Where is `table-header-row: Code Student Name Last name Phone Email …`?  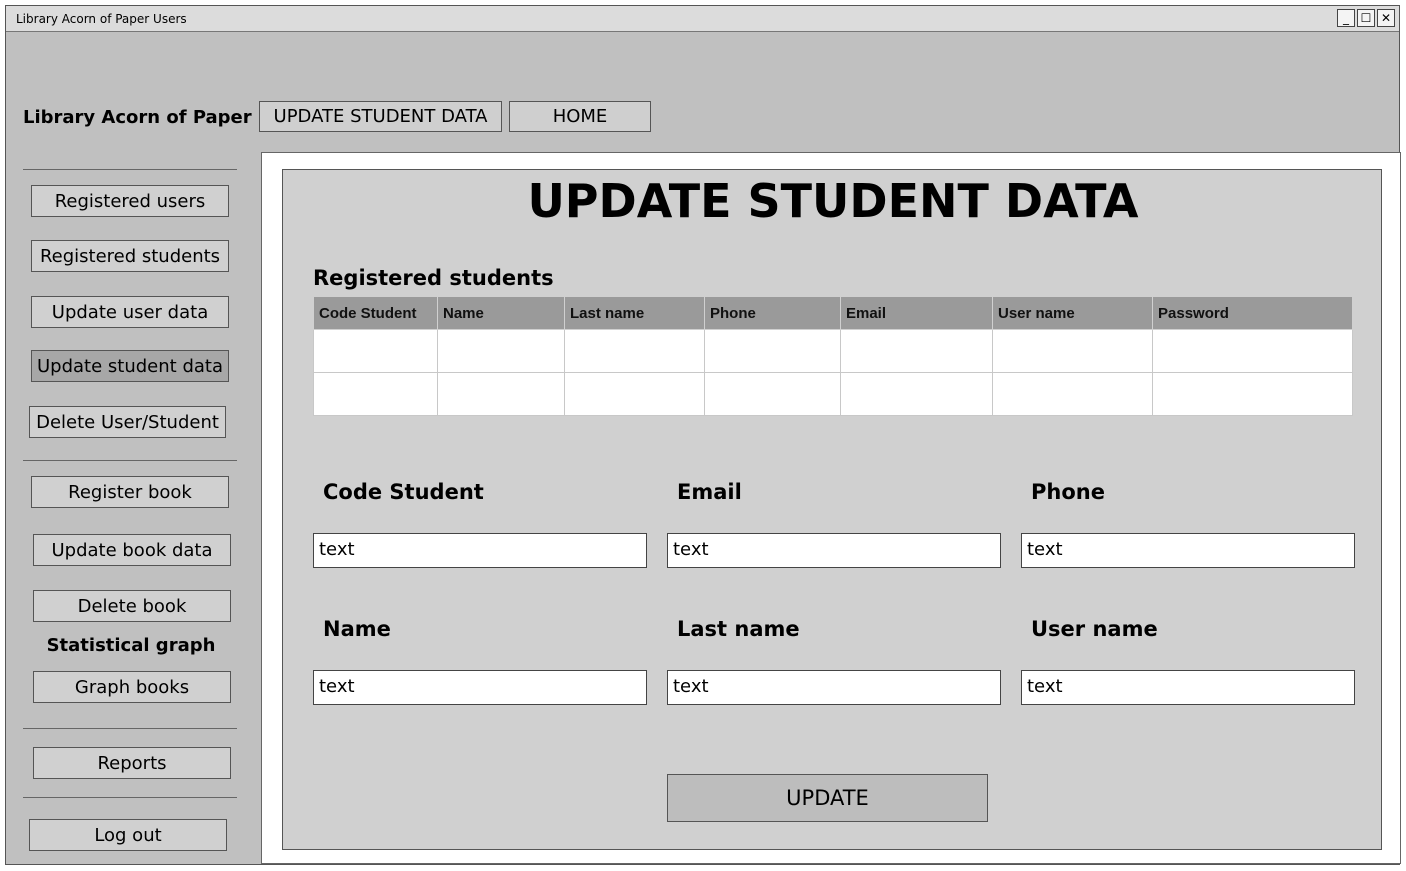 table-header-row: Code Student Name Last name Phone Email … is located at coordinates (833, 313).